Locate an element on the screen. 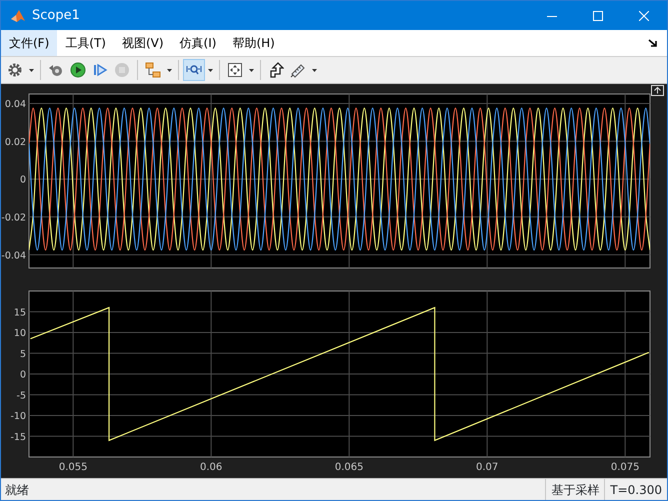 This screenshot has width=668, height=501. tick-label: 0.065 is located at coordinates (349, 467).